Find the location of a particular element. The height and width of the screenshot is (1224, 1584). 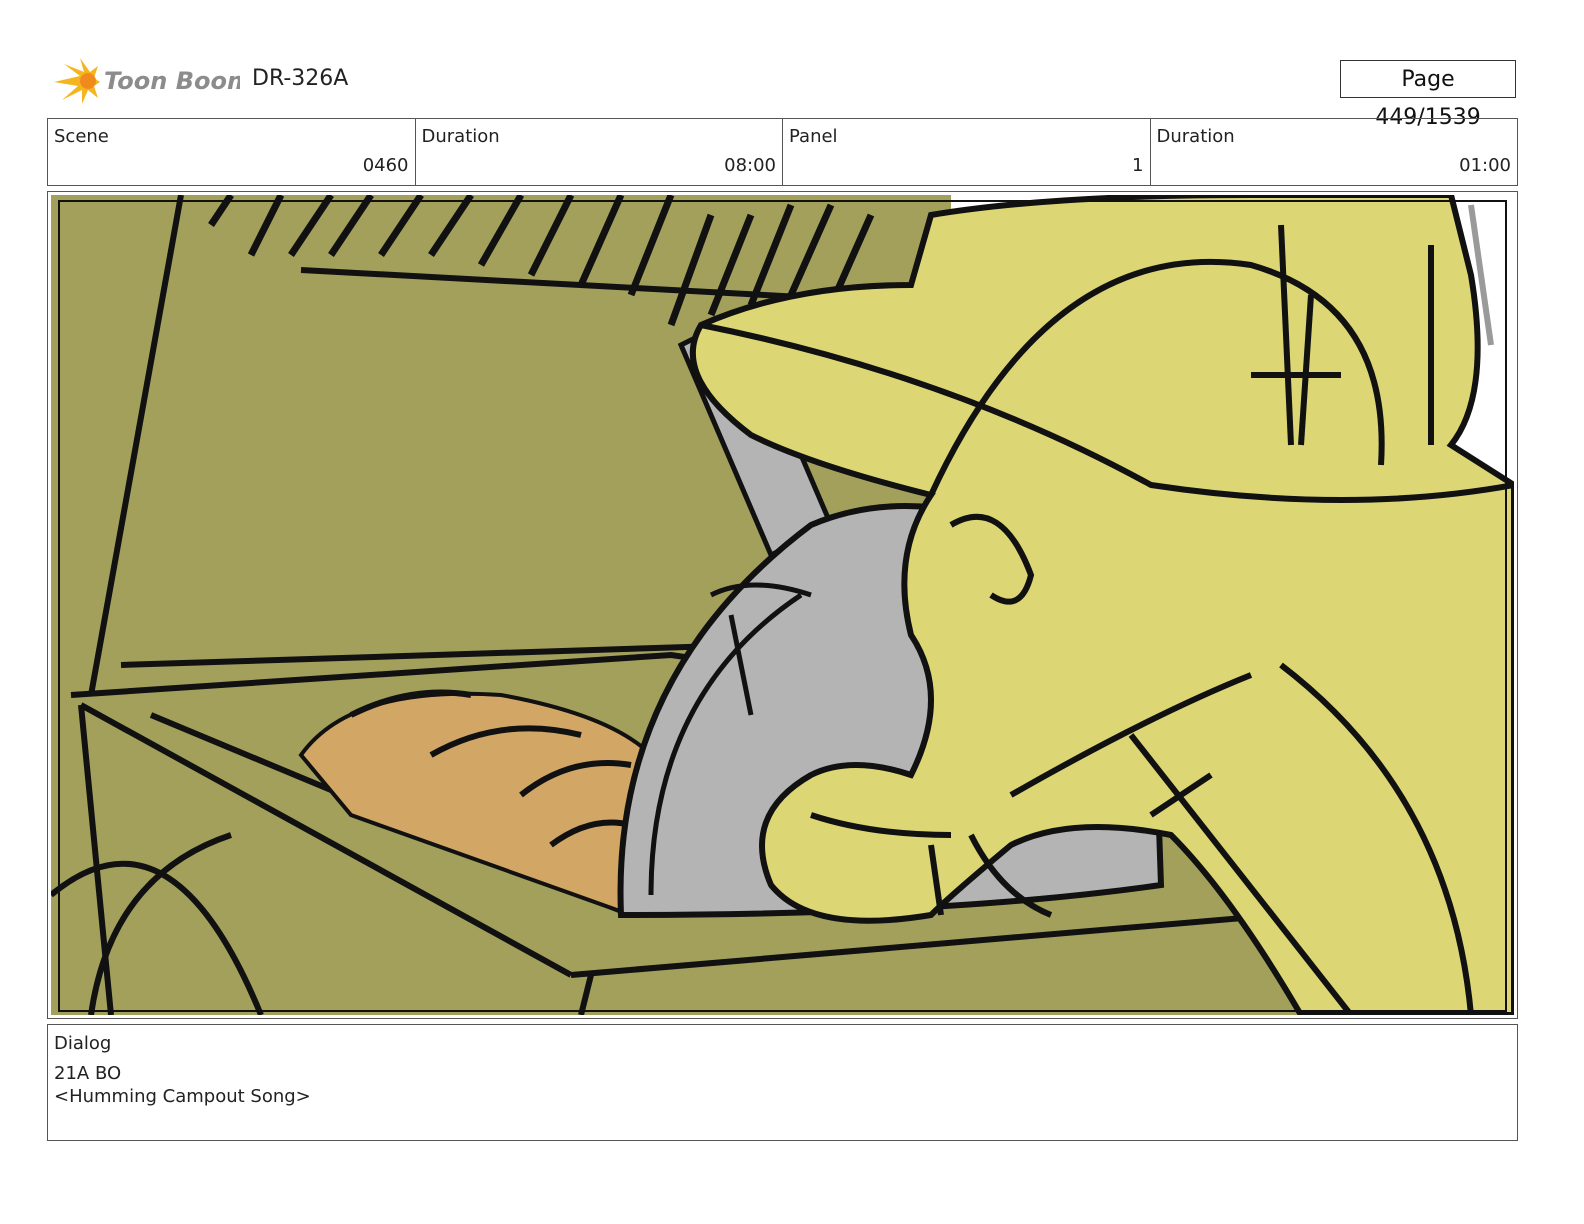

panel-value: 1 is located at coordinates (1138, 165).